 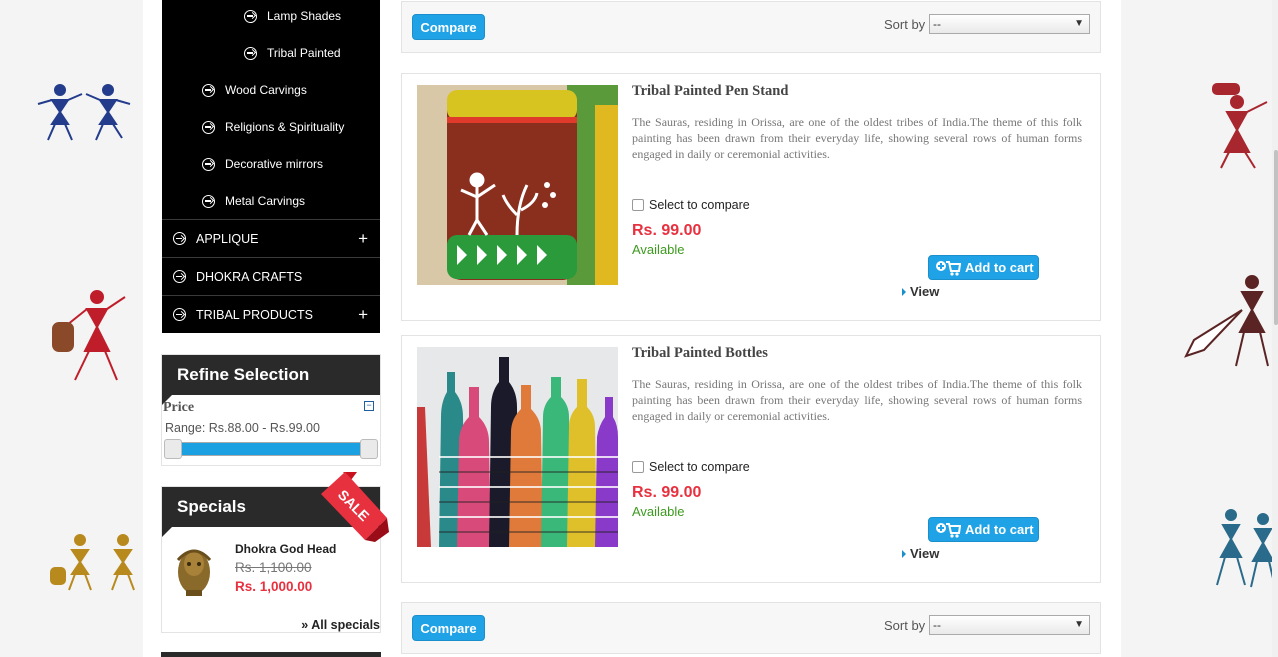 I want to click on slider-max-handle, so click(x=369, y=449).